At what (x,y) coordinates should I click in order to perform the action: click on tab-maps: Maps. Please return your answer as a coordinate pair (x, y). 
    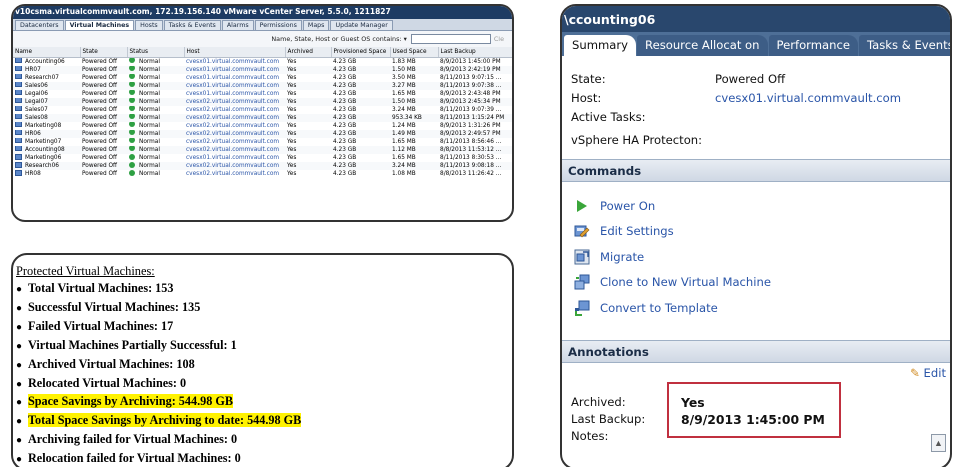
    Looking at the image, I should click on (316, 25).